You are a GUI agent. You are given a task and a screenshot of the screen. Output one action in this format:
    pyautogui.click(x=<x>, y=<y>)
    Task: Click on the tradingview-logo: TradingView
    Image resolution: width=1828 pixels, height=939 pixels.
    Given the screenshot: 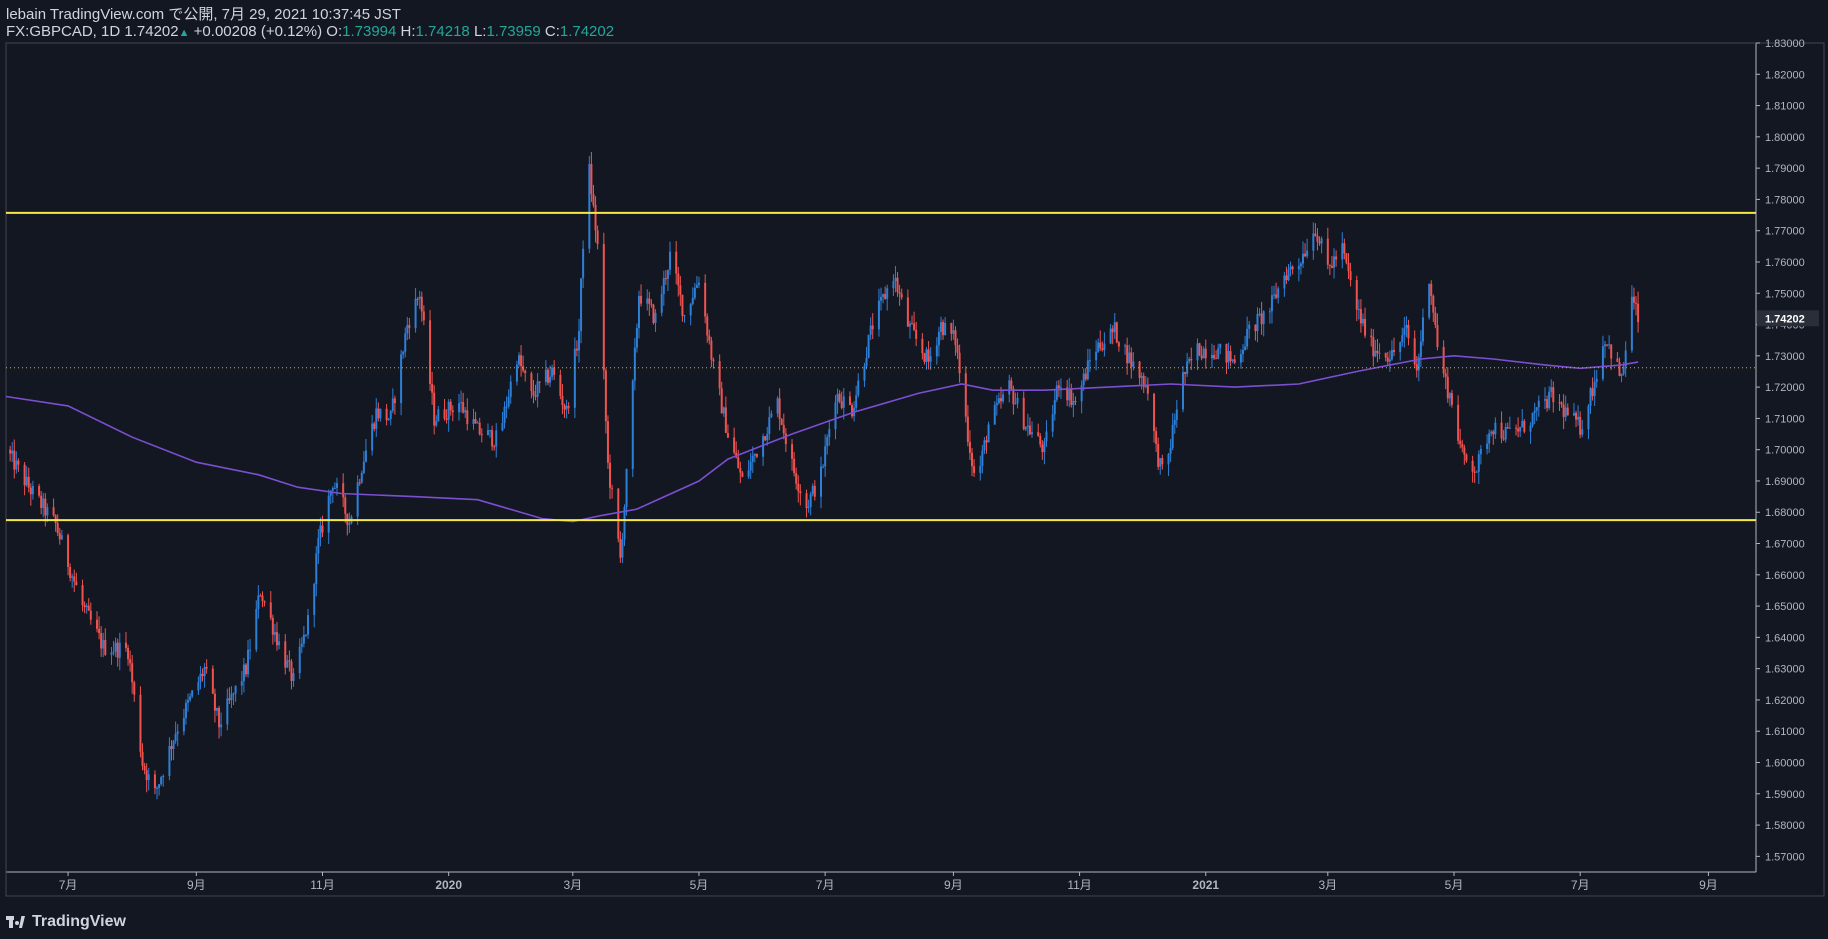 What is the action you would take?
    pyautogui.click(x=66, y=922)
    